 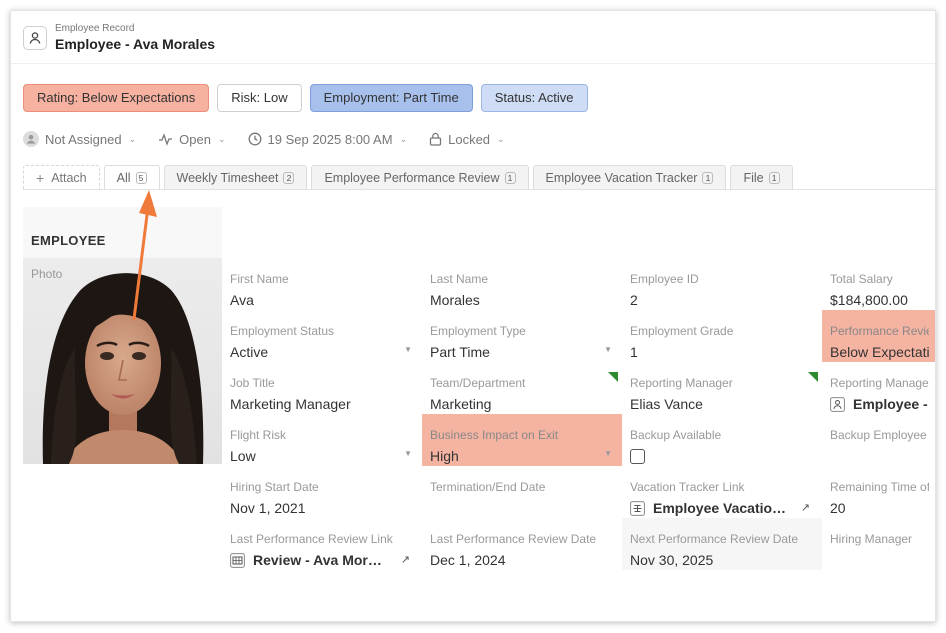 I want to click on corner-flag-icon, so click(x=813, y=377).